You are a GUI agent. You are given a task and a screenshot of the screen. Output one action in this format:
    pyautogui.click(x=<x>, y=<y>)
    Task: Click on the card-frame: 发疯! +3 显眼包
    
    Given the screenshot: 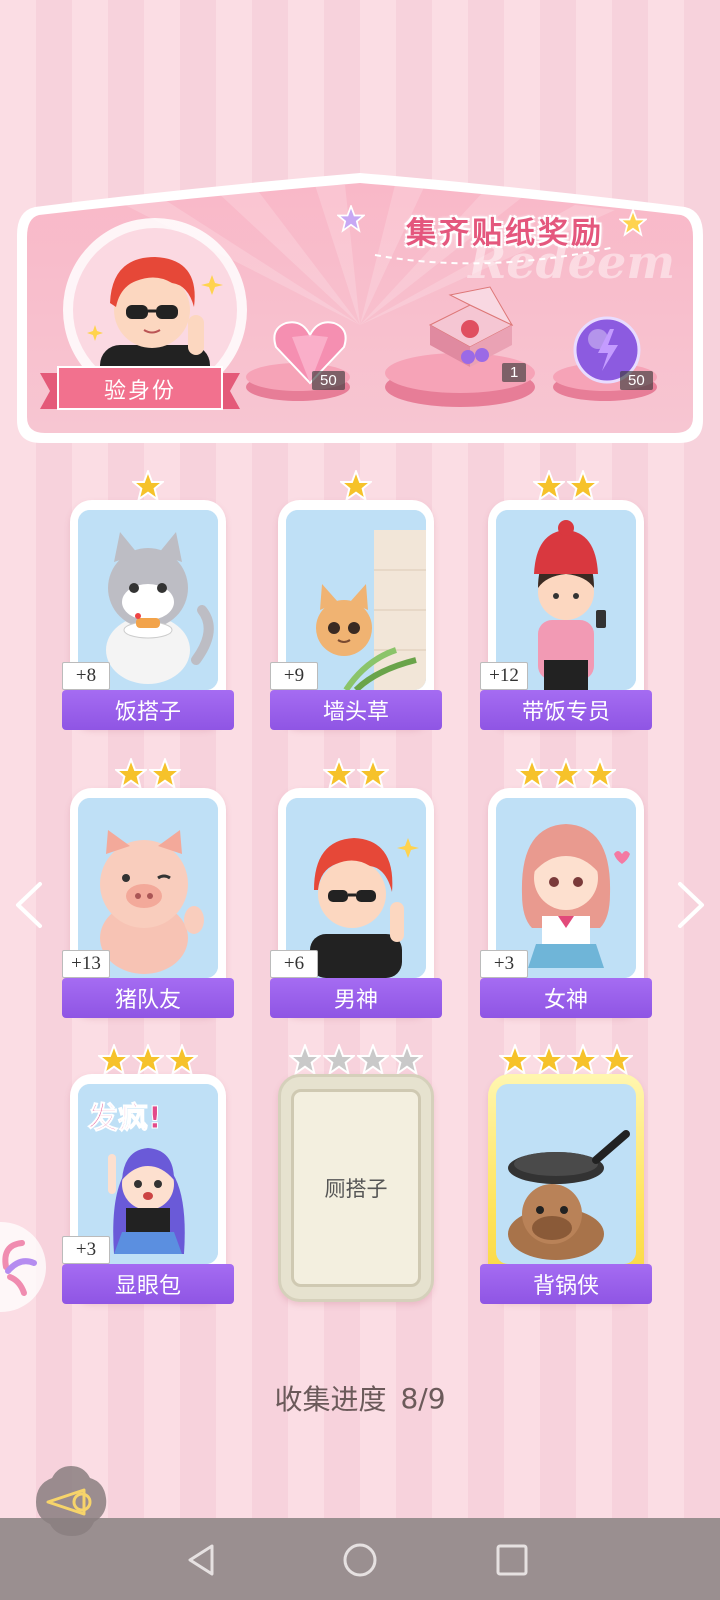 What is the action you would take?
    pyautogui.click(x=148, y=1189)
    